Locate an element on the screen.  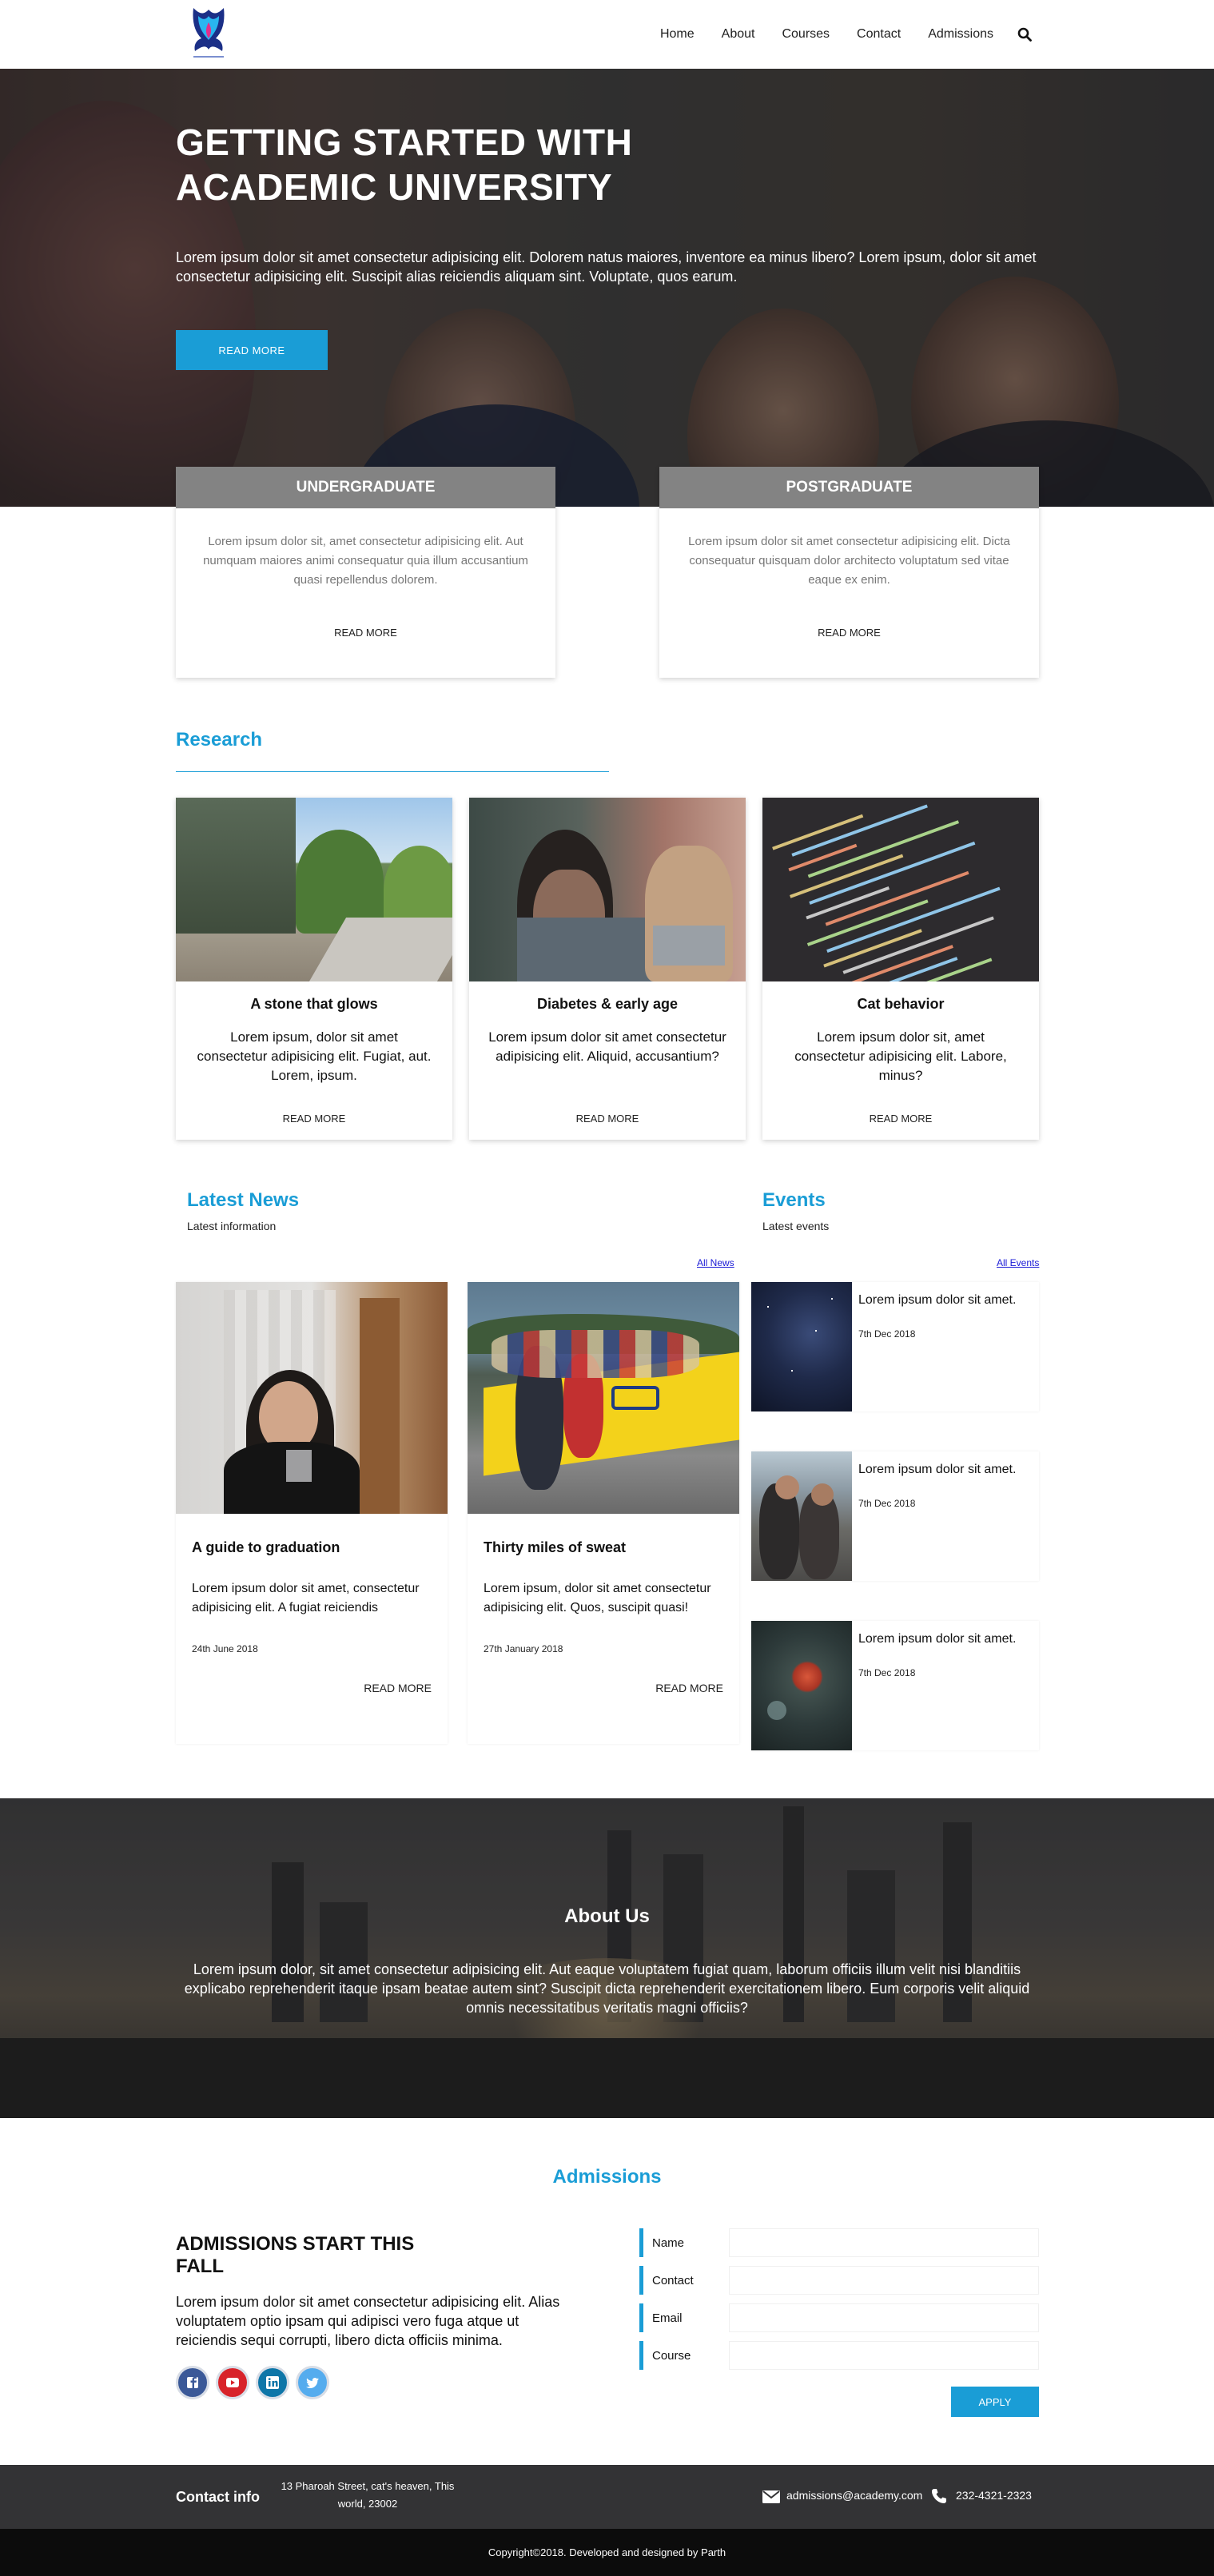
night-sky-photo is located at coordinates (801, 1346).